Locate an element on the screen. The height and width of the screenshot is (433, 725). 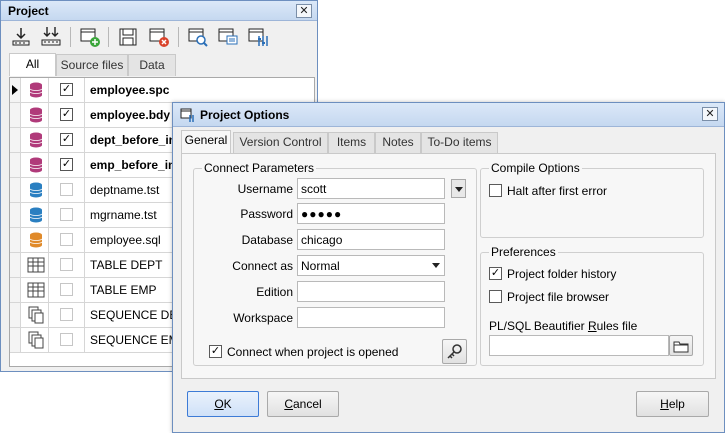
test-script-icon is located at coordinates (36, 215).